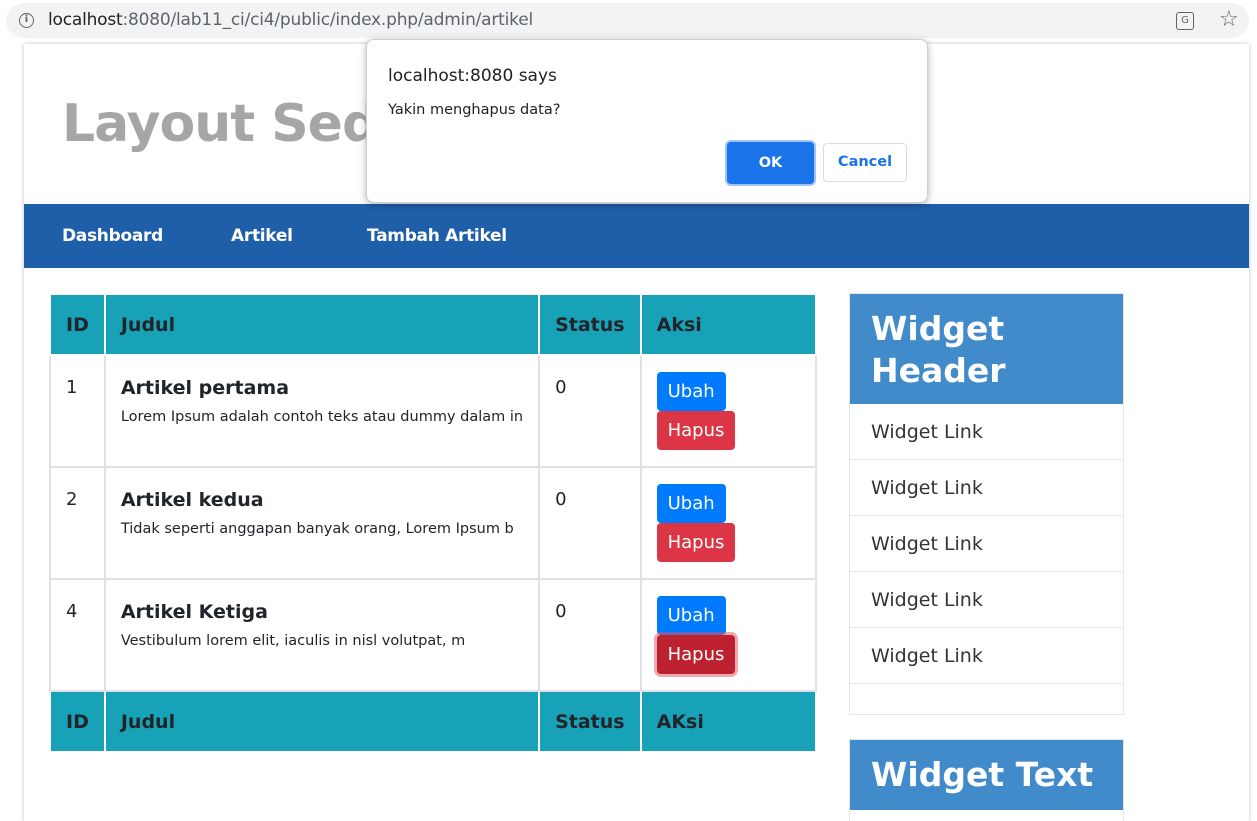 Image resolution: width=1257 pixels, height=821 pixels. I want to click on header-aksi: Aksi, so click(728, 324).